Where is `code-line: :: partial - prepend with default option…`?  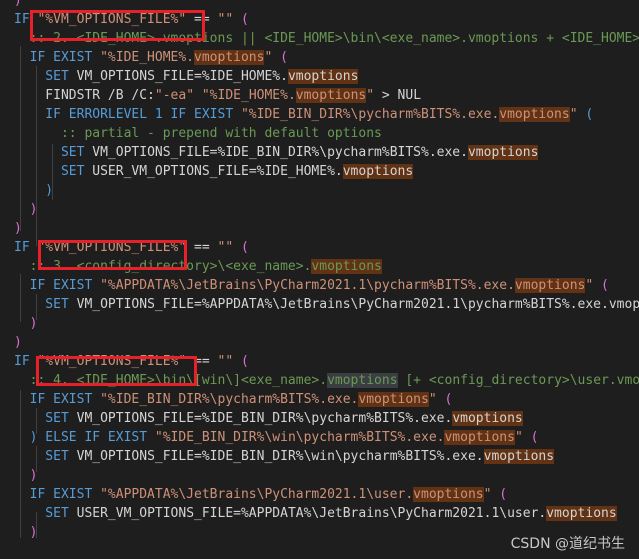 code-line: :: partial - prepend with default option… is located at coordinates (198, 133).